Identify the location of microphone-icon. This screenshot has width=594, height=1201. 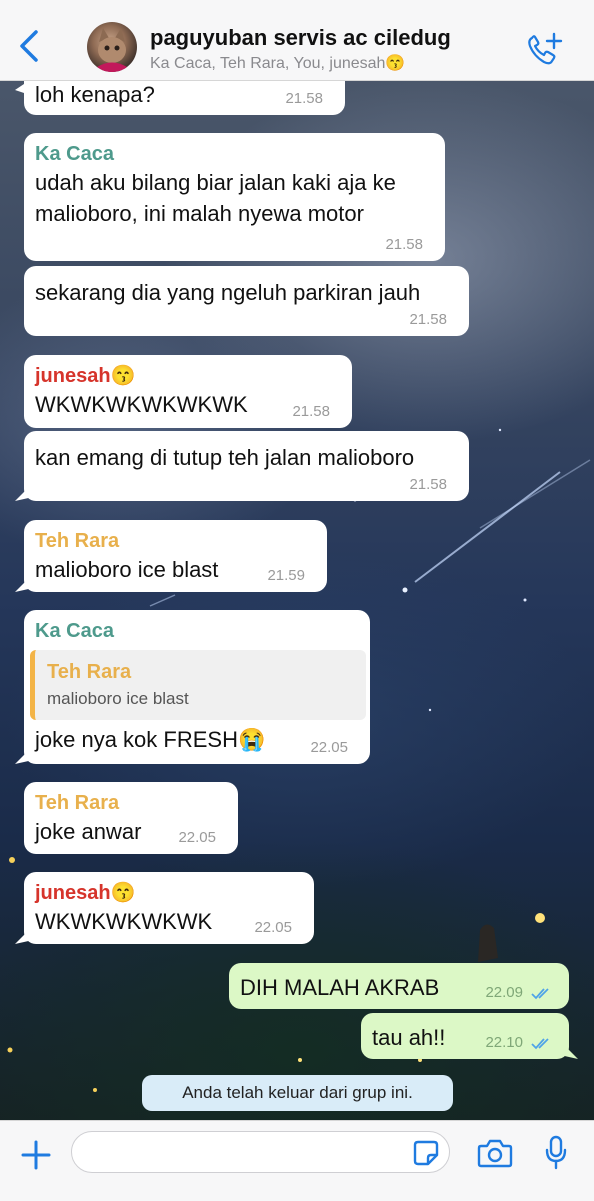
(556, 1152).